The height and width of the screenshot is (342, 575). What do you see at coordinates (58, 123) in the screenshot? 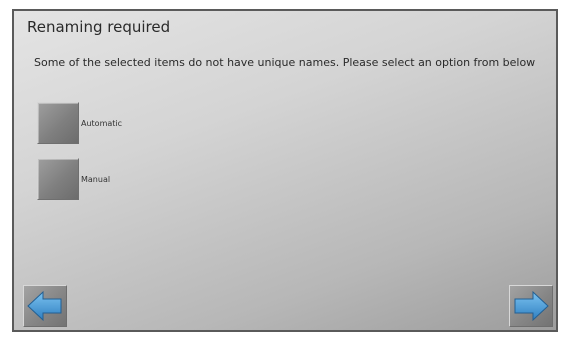
I see `option-automatic-button` at bounding box center [58, 123].